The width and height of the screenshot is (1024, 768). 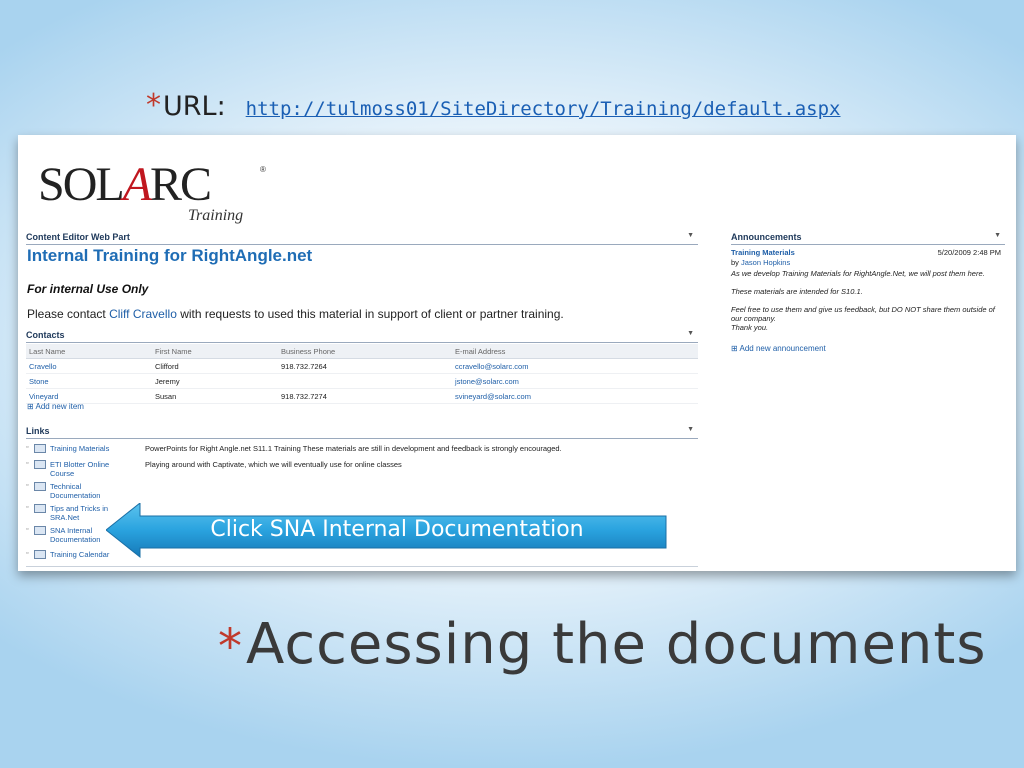 What do you see at coordinates (89, 381) in the screenshot?
I see `contact-last-name: Stone` at bounding box center [89, 381].